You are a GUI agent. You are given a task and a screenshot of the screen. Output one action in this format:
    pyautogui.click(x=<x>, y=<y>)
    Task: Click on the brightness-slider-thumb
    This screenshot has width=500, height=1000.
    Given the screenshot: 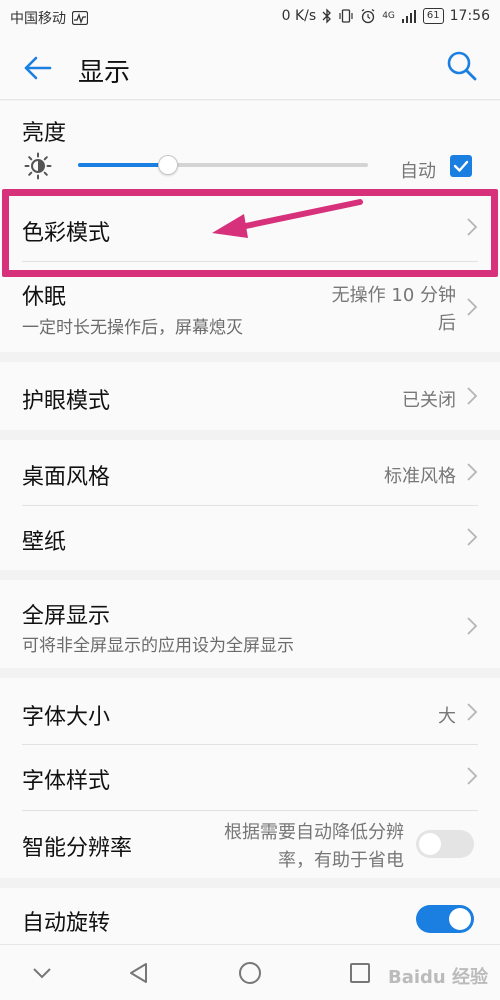 What is the action you would take?
    pyautogui.click(x=167, y=165)
    